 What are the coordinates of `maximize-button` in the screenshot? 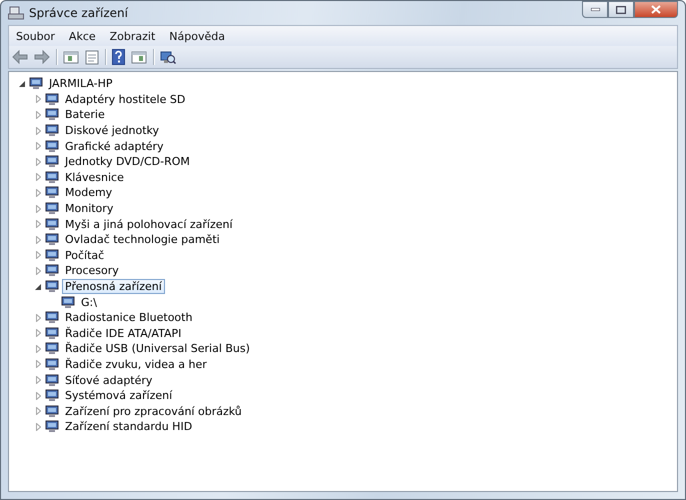 It's located at (621, 9).